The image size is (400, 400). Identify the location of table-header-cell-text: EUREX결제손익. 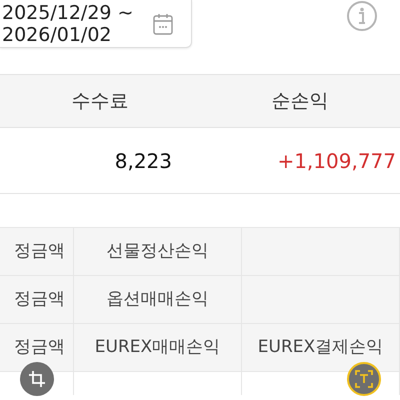
(321, 347).